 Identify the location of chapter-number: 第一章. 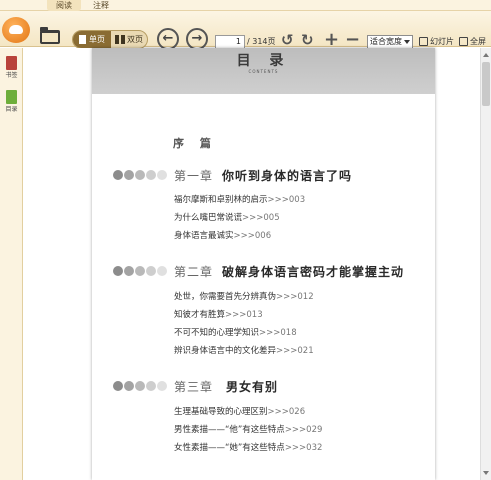
(194, 176).